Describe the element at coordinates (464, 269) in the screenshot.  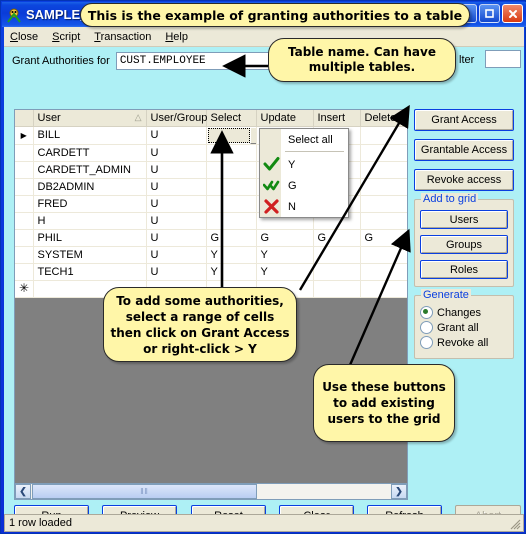
I see `add-roles-button: Roles` at that location.